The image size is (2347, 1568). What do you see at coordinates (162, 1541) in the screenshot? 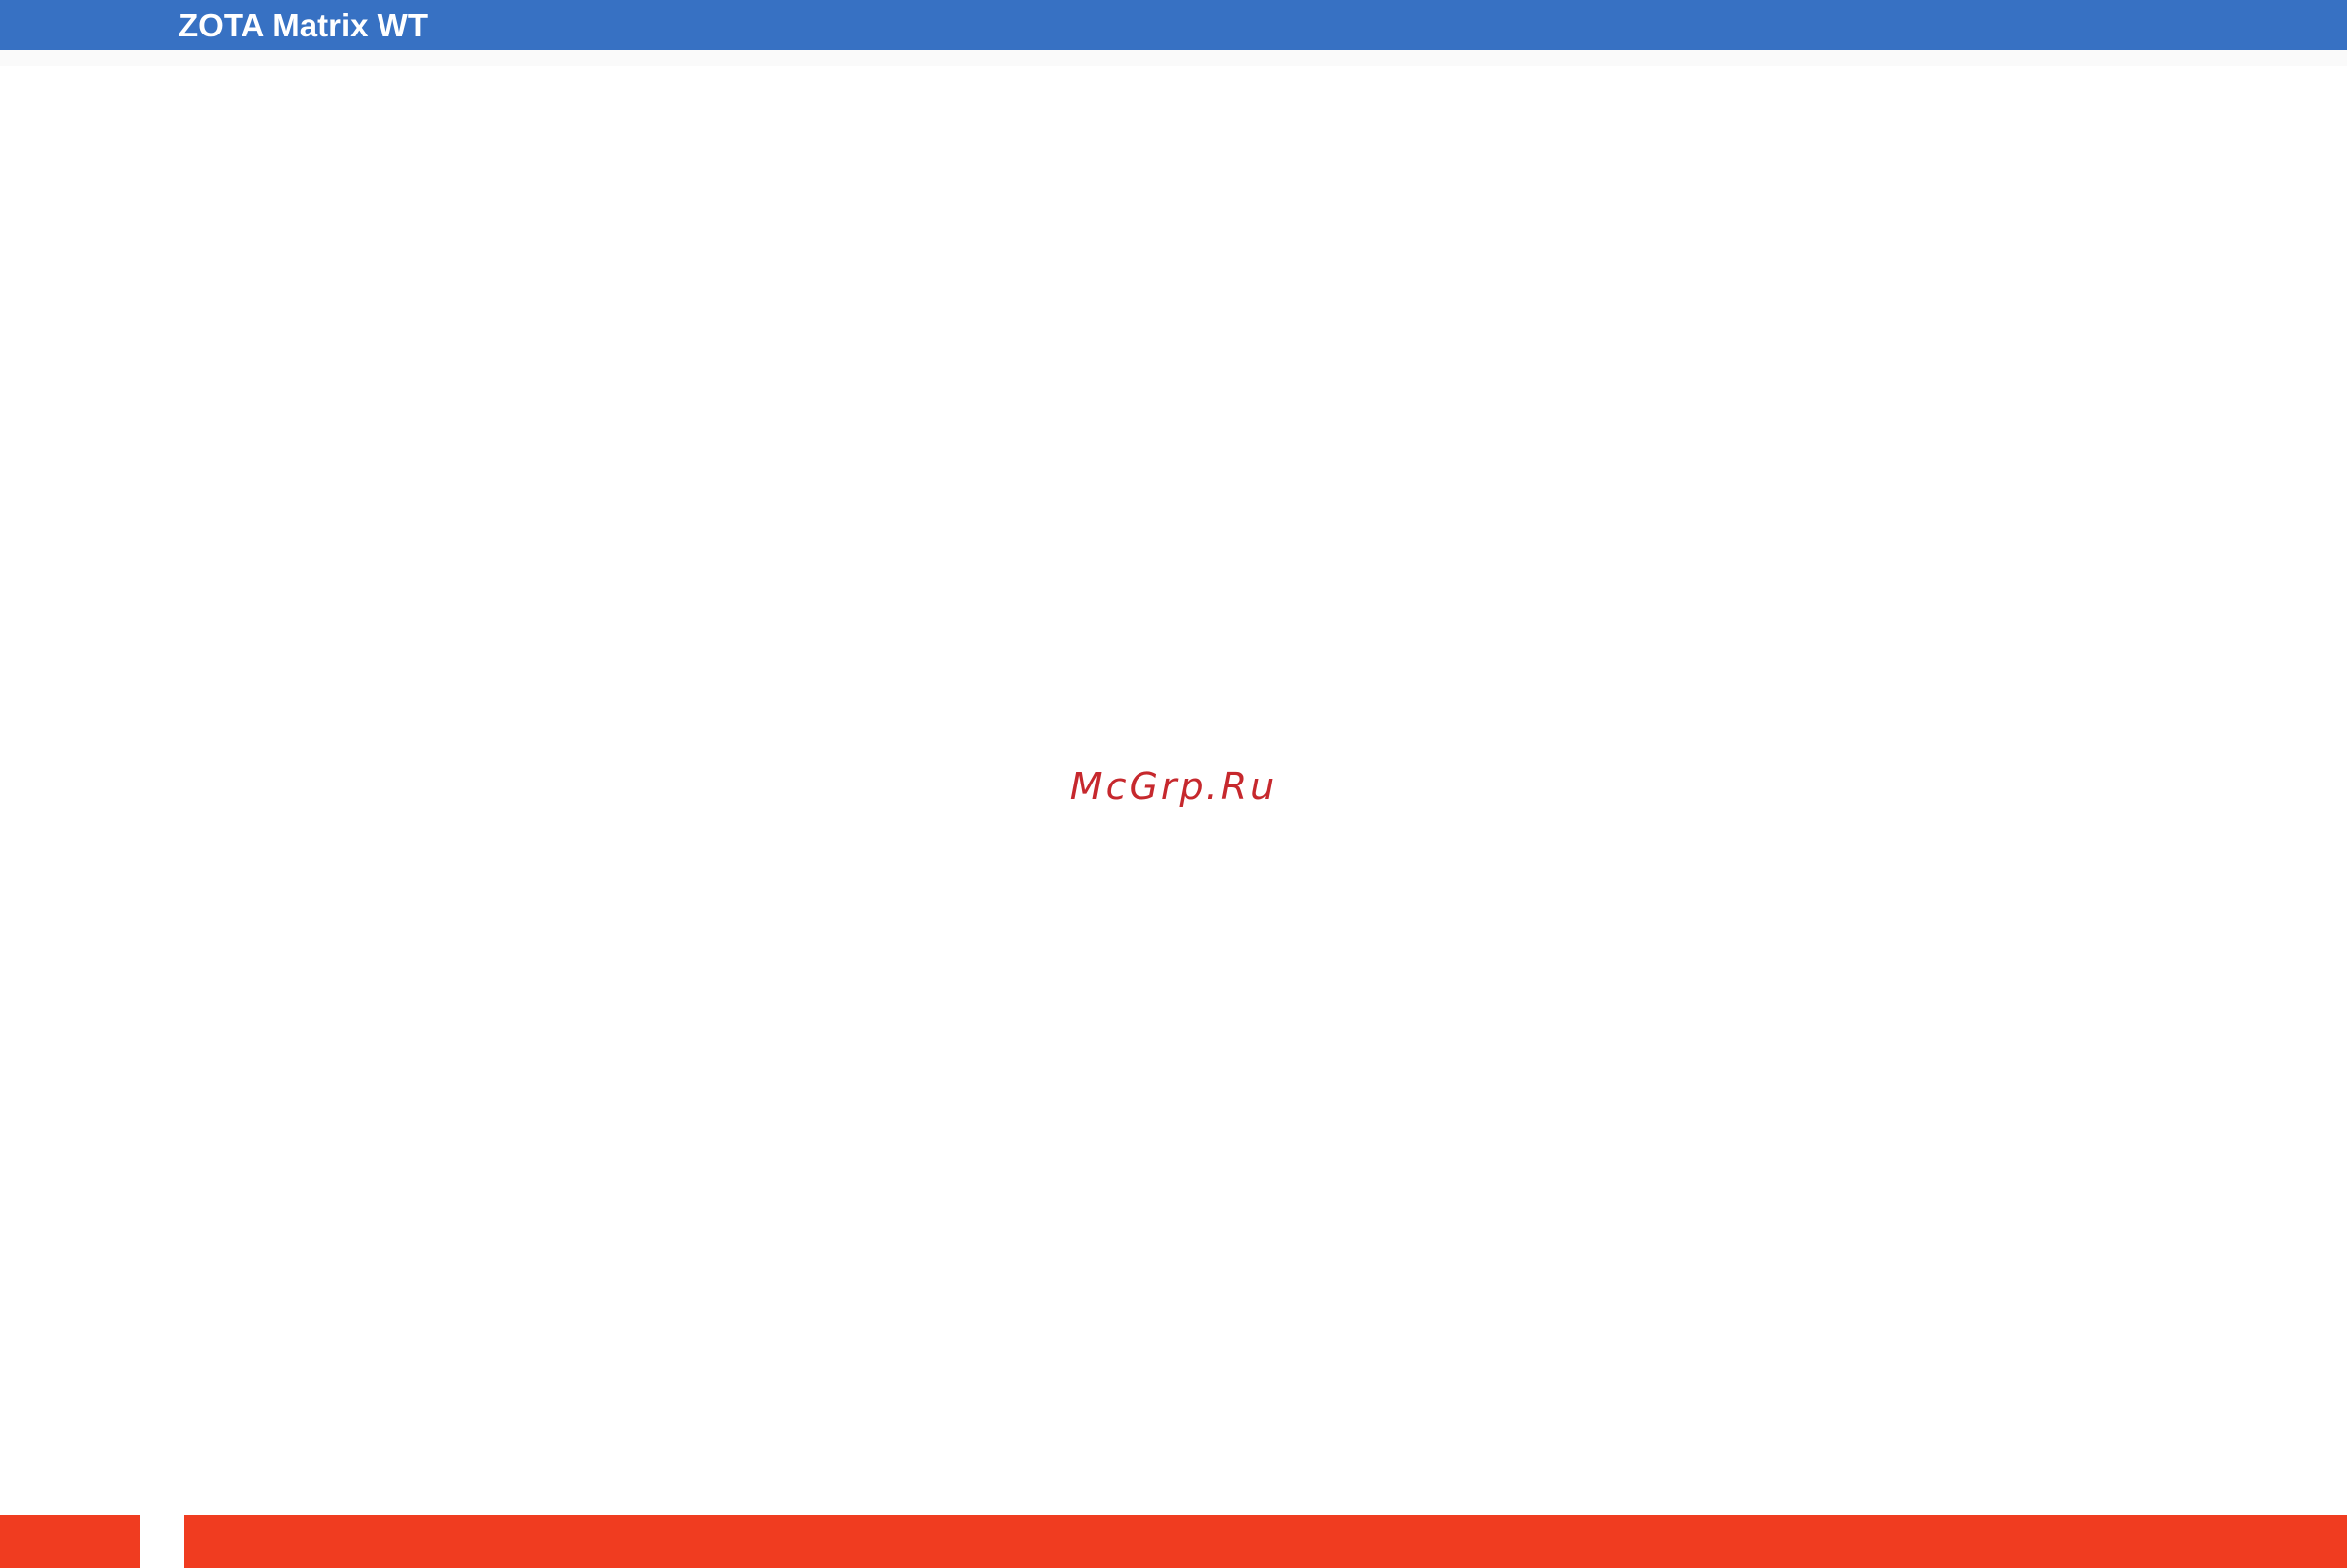
I see `footer-page-number-slot` at bounding box center [162, 1541].